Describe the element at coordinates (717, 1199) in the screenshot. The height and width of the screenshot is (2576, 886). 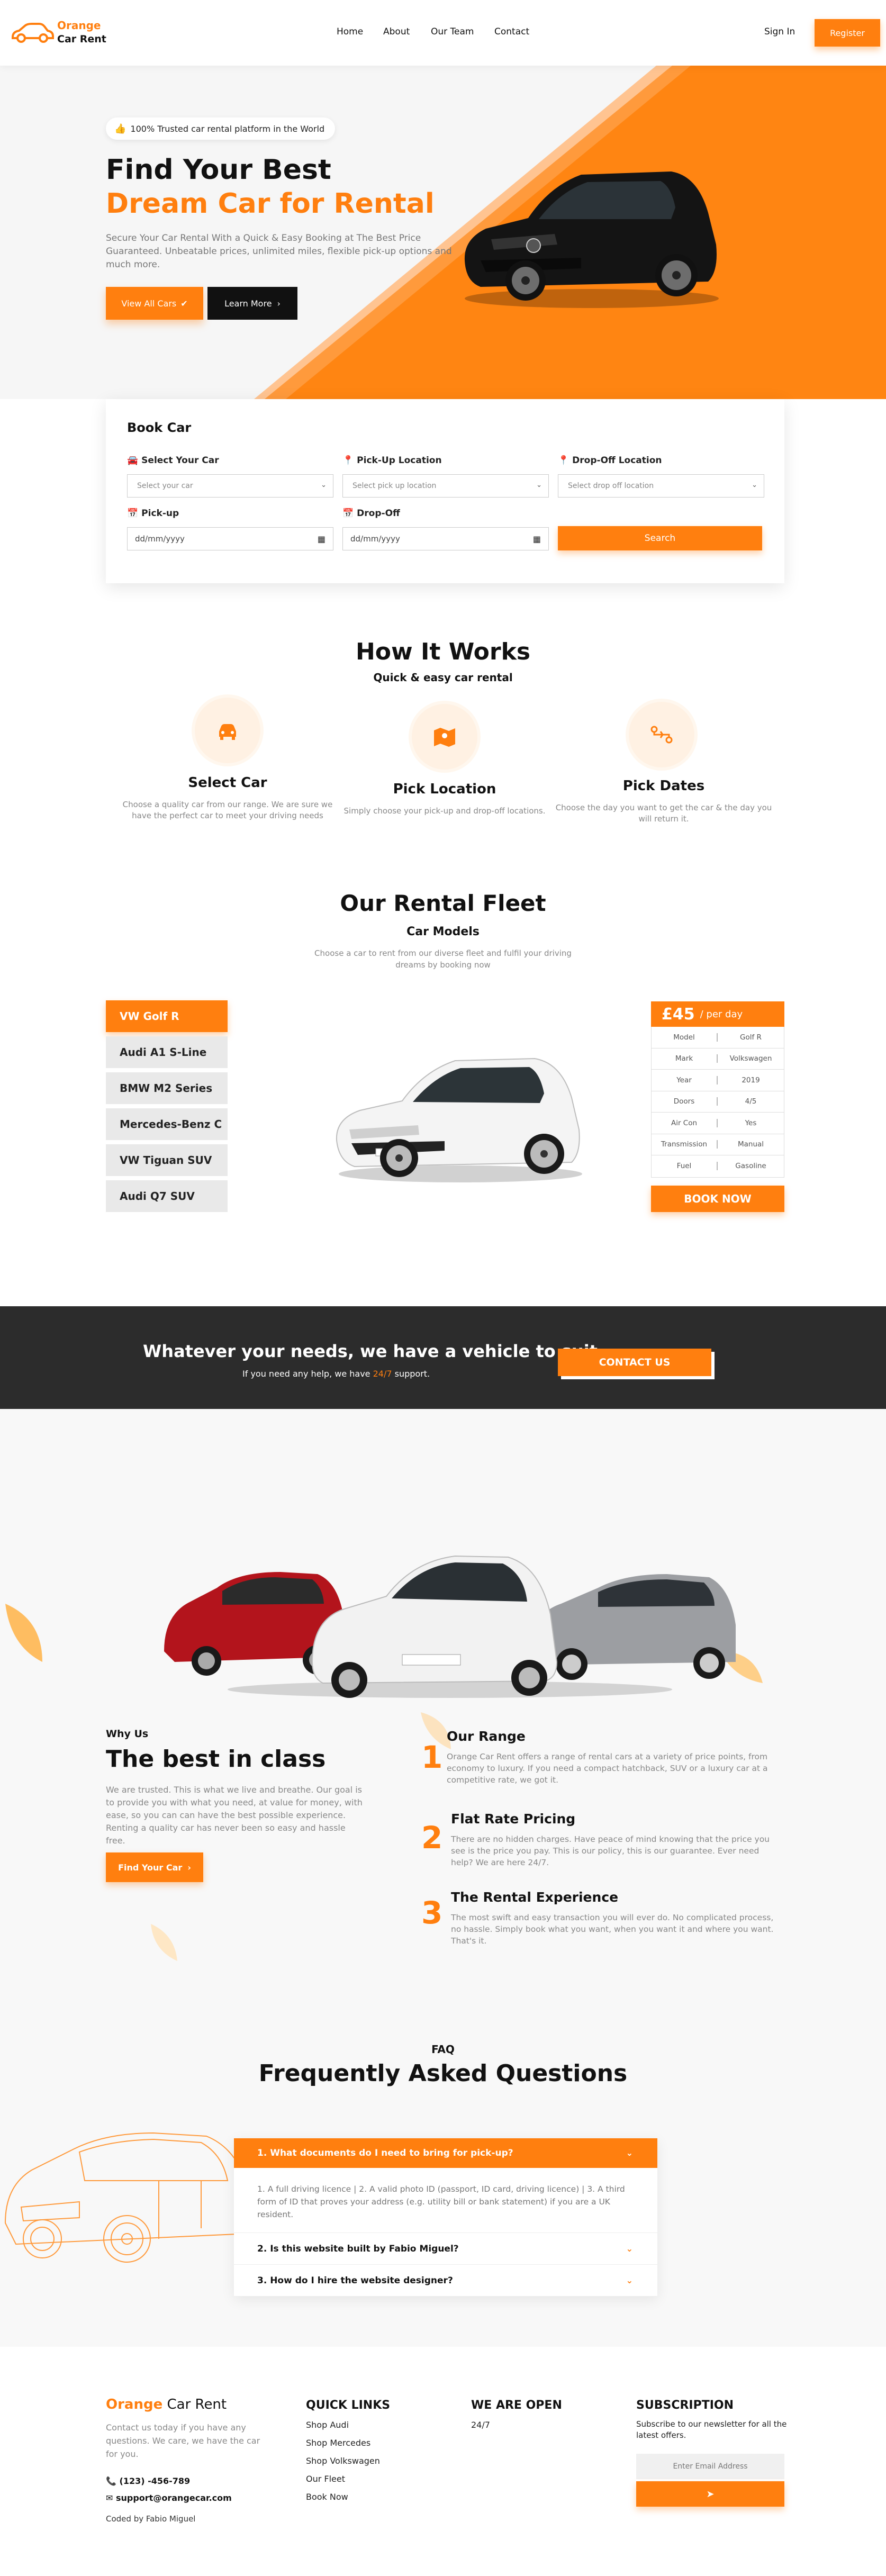
I see `book-now-button: BOOK NOW` at that location.